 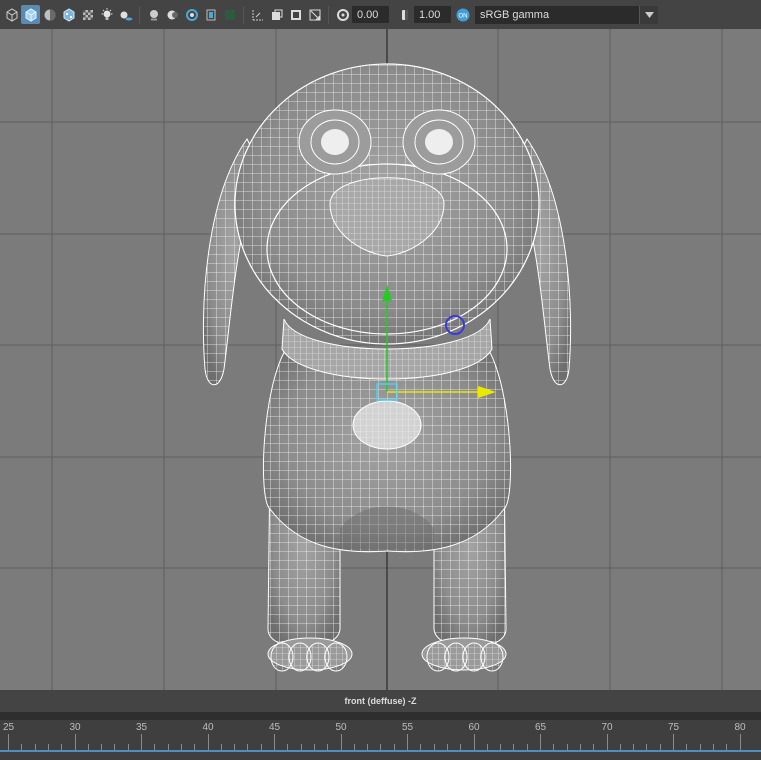 I want to click on time-slider: 25 30 35 40 45 50 55 60 65 70 75 80, so click(x=380, y=740).